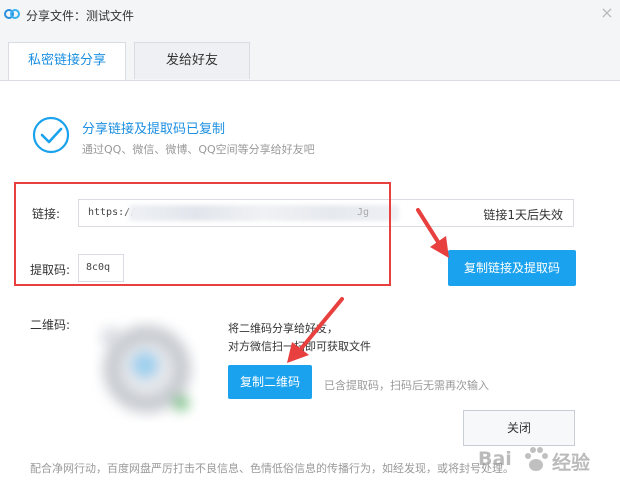 This screenshot has width=620, height=492. Describe the element at coordinates (607, 13) in the screenshot. I see `window-close-icon: ×` at that location.